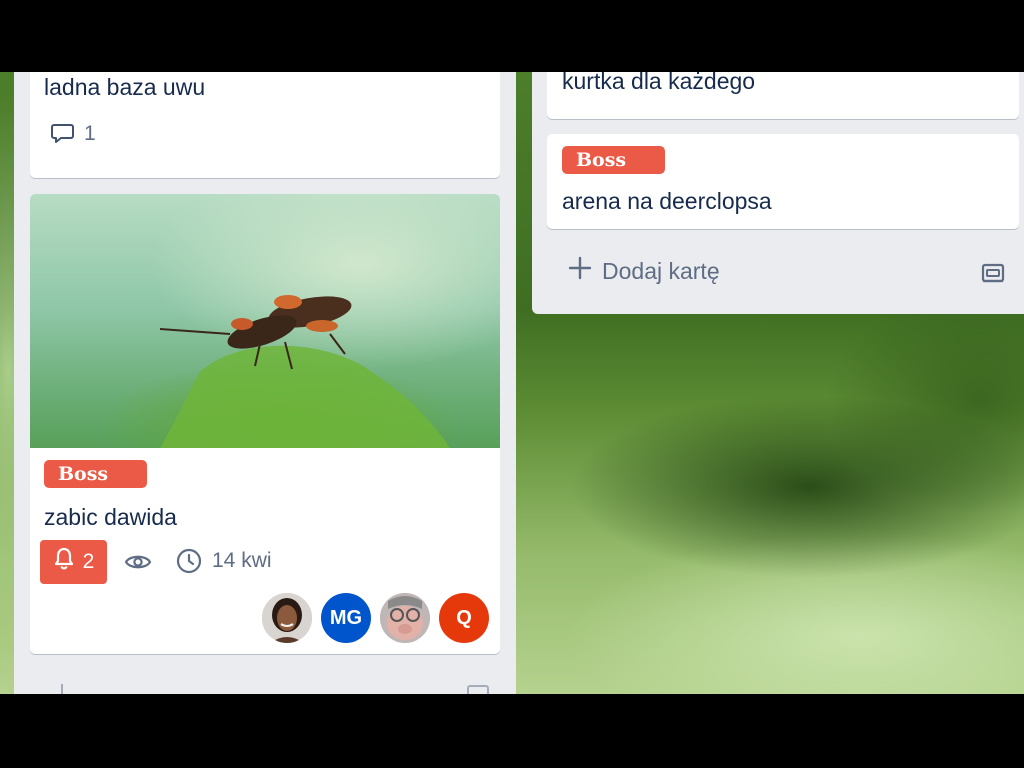 The image size is (1024, 768). Describe the element at coordinates (110, 517) in the screenshot. I see `card-title: zabic dawida` at that location.